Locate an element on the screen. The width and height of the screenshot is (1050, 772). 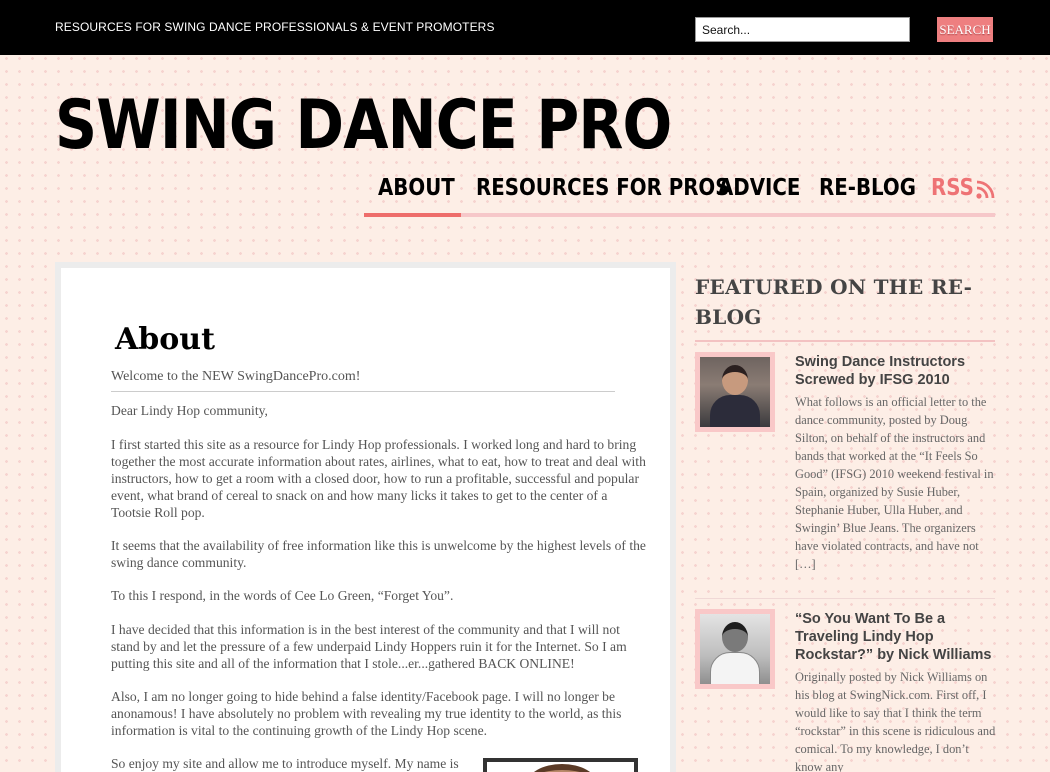
nav-item-rss: RSS is located at coordinates (952, 188).